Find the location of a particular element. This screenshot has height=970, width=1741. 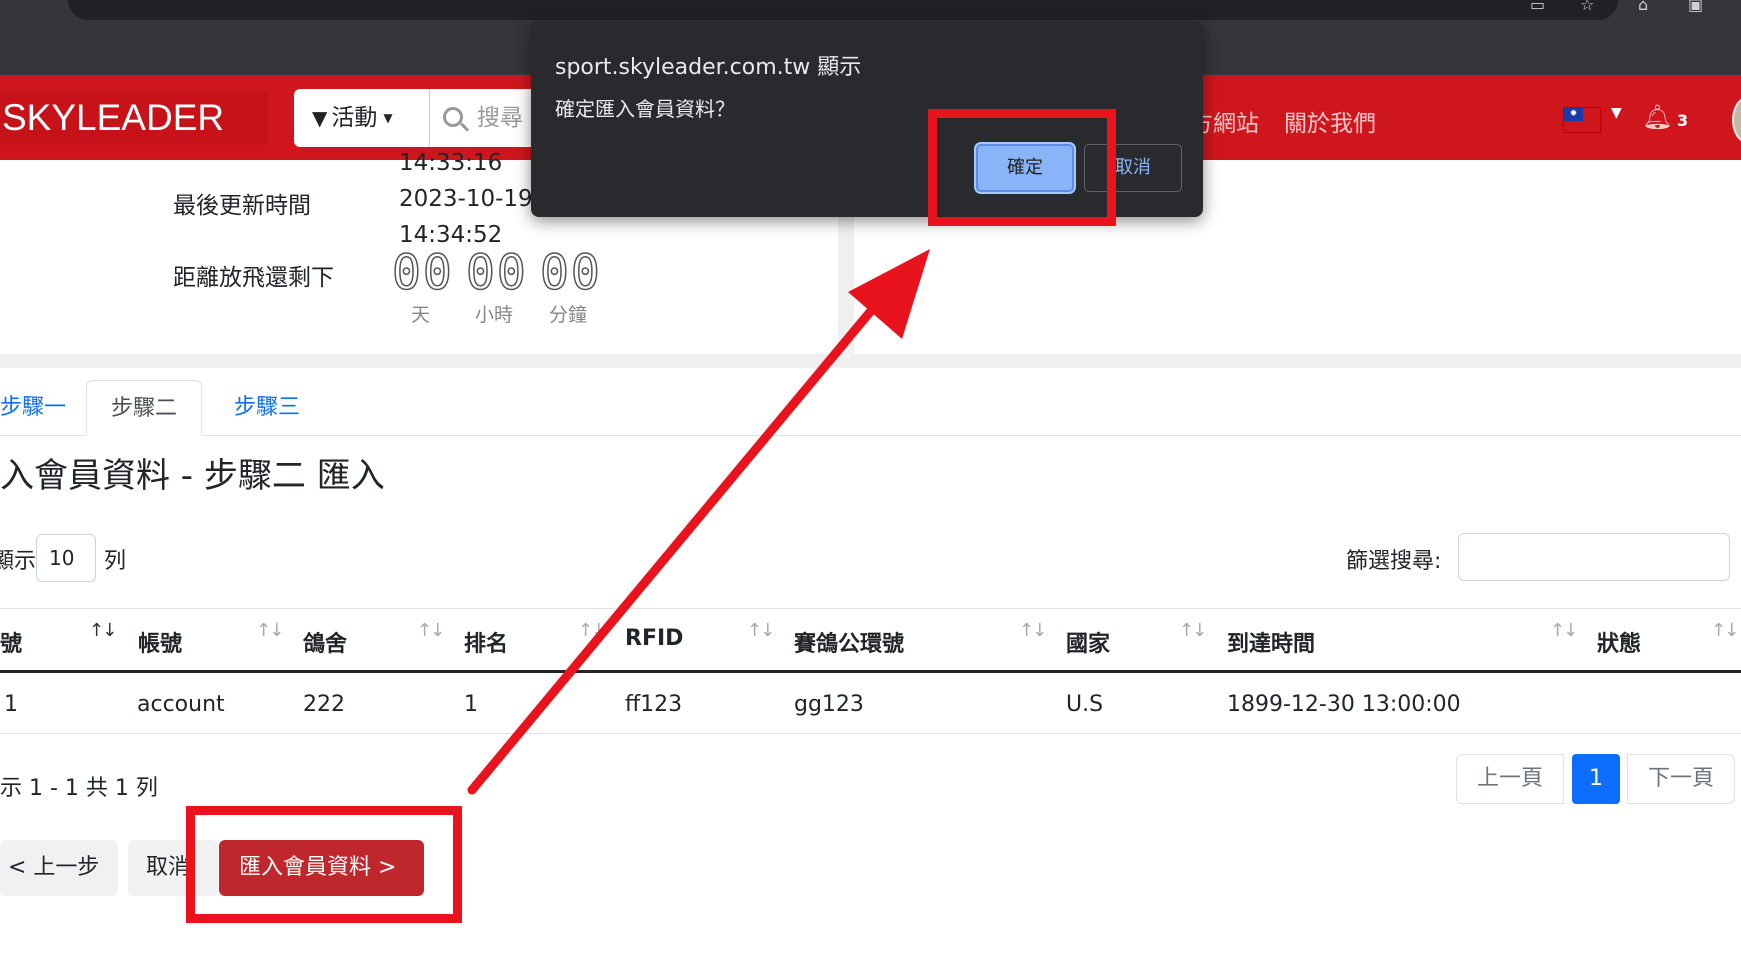

countdown-days-unit: 天 is located at coordinates (421, 315).